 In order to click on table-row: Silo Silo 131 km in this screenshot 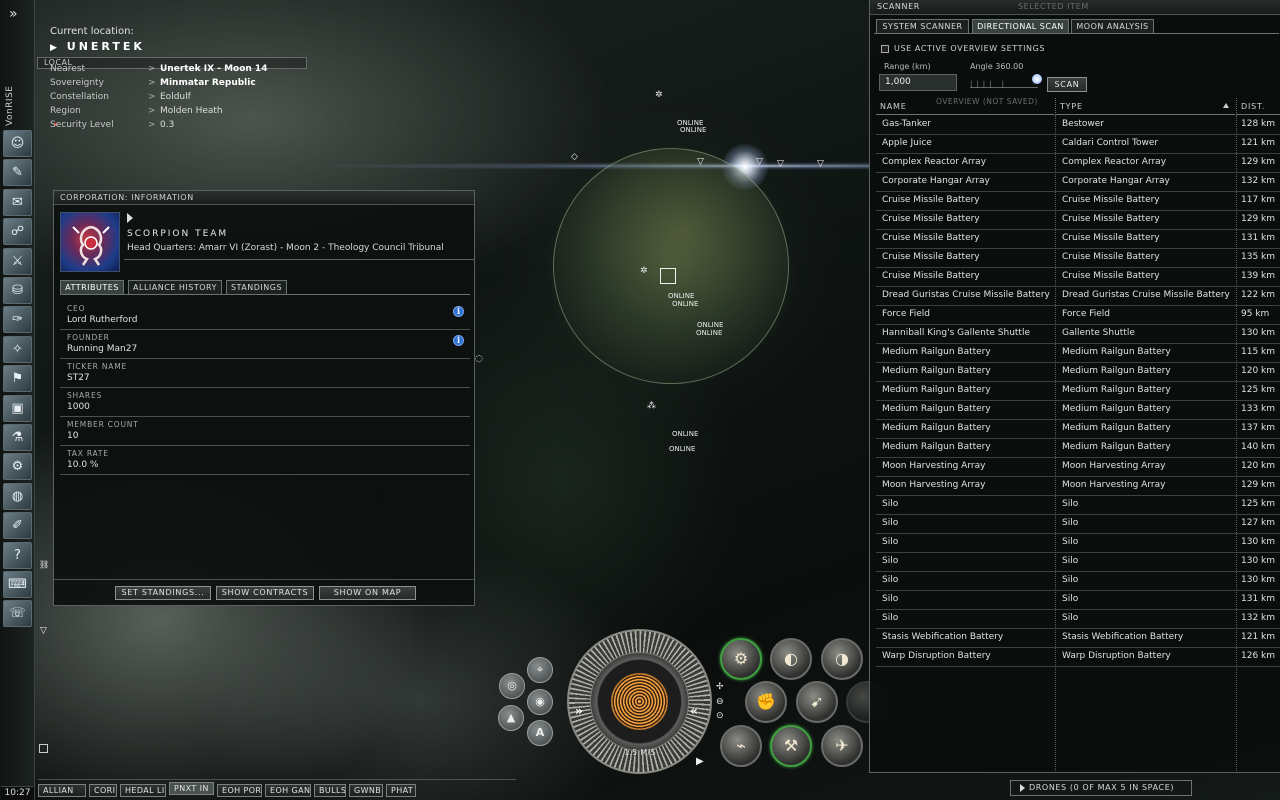, I will do `click(1078, 600)`.